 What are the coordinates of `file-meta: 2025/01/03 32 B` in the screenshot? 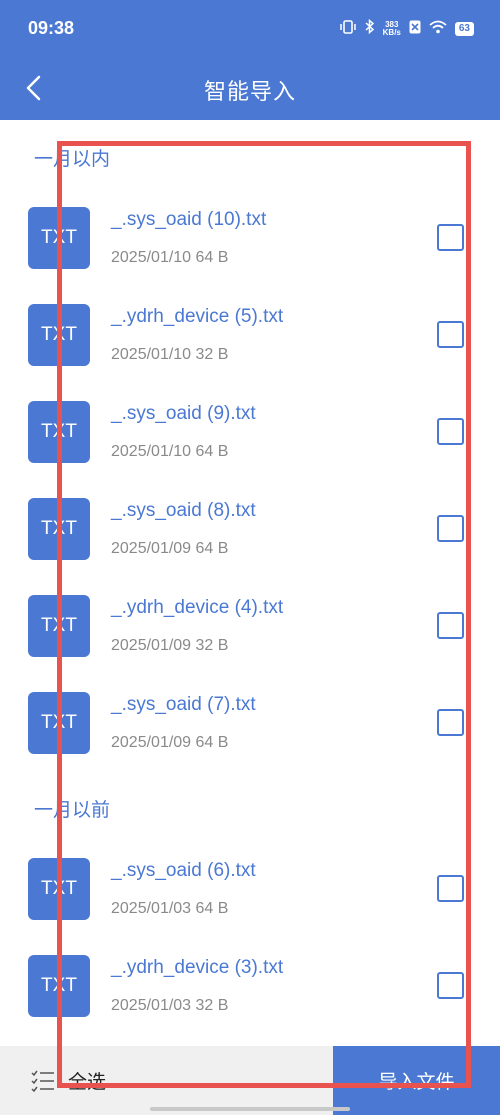 It's located at (170, 1005).